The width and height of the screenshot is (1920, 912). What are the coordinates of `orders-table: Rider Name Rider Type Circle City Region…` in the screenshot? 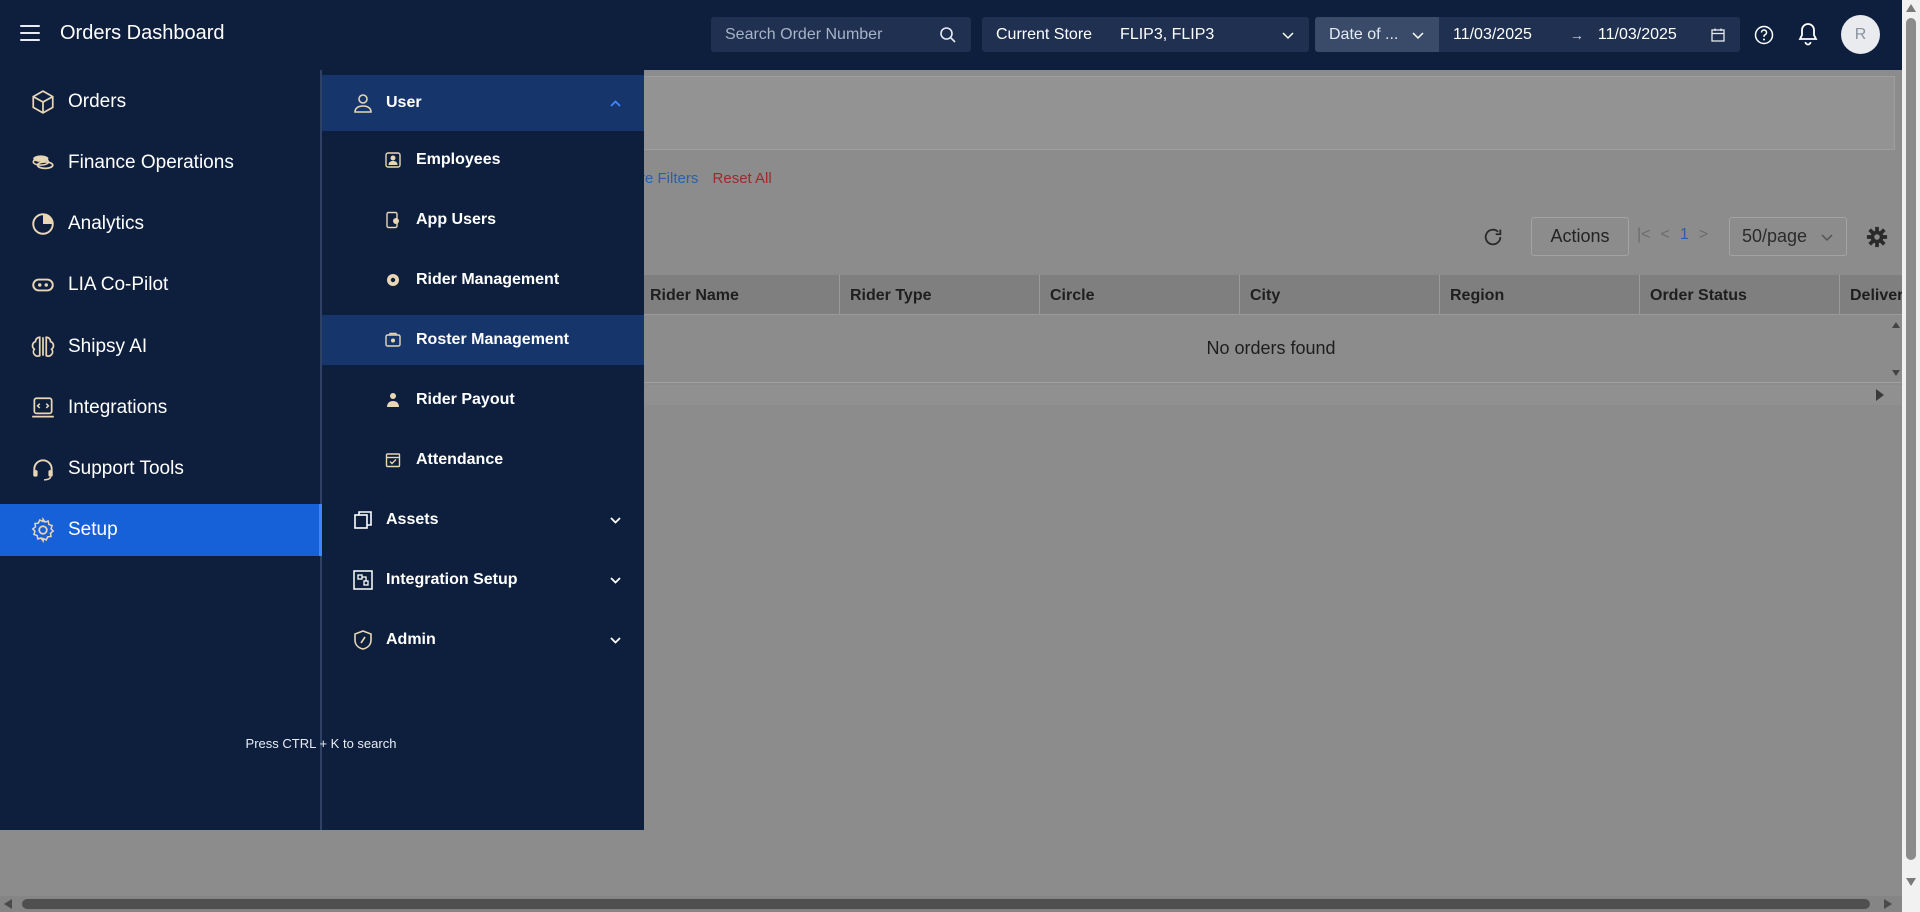 It's located at (1271, 329).